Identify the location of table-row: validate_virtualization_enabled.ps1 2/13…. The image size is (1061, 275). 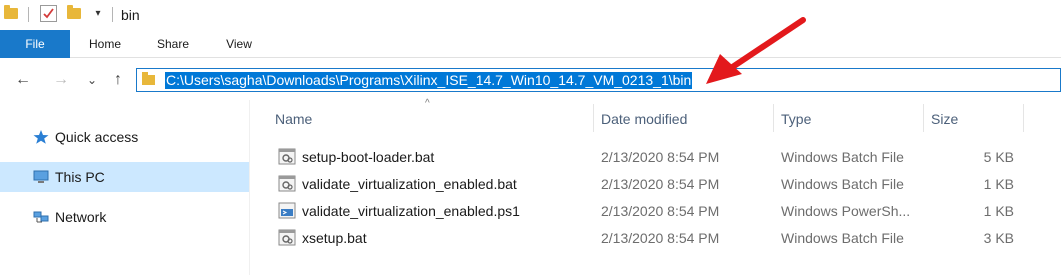
(650, 211).